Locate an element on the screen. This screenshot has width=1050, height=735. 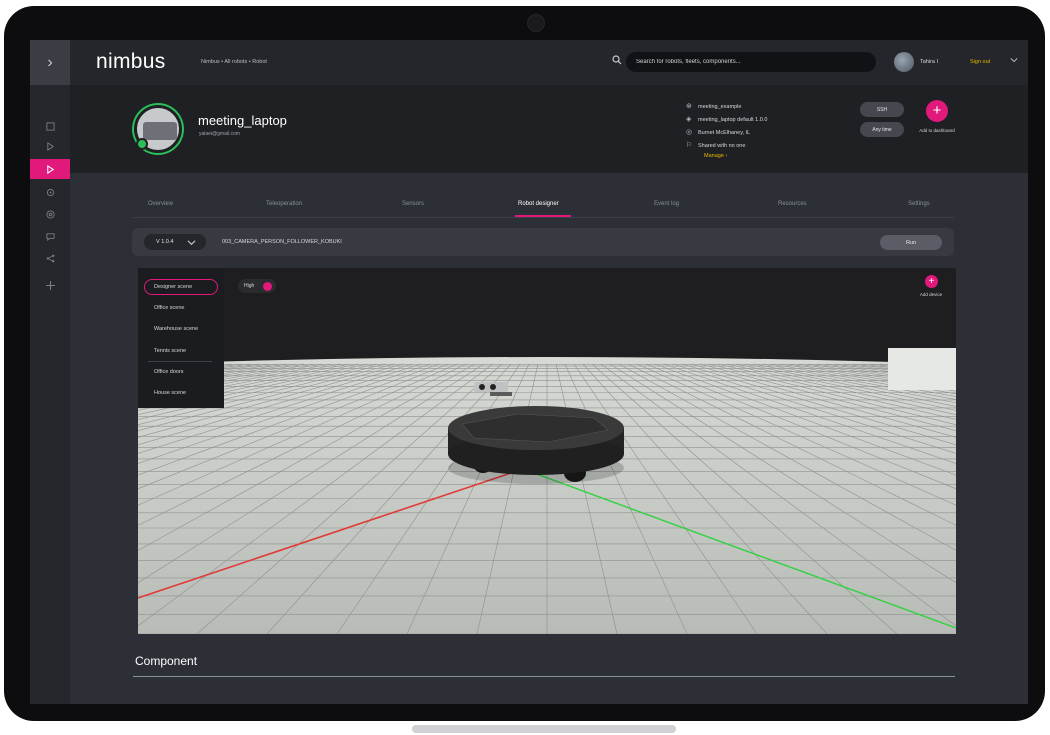
device-stand is located at coordinates (544, 729).